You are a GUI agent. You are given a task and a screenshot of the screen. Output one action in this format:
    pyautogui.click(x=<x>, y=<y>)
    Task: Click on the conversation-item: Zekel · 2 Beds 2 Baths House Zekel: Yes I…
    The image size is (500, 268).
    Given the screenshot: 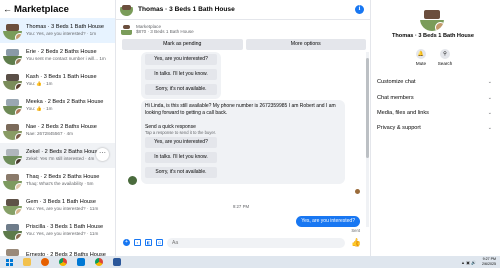 What is the action you would take?
    pyautogui.click(x=57, y=155)
    